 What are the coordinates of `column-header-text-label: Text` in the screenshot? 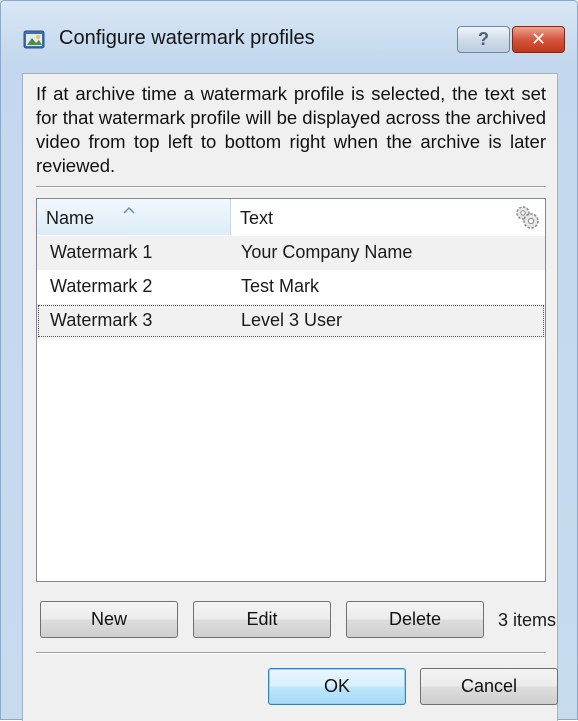 It's located at (257, 218).